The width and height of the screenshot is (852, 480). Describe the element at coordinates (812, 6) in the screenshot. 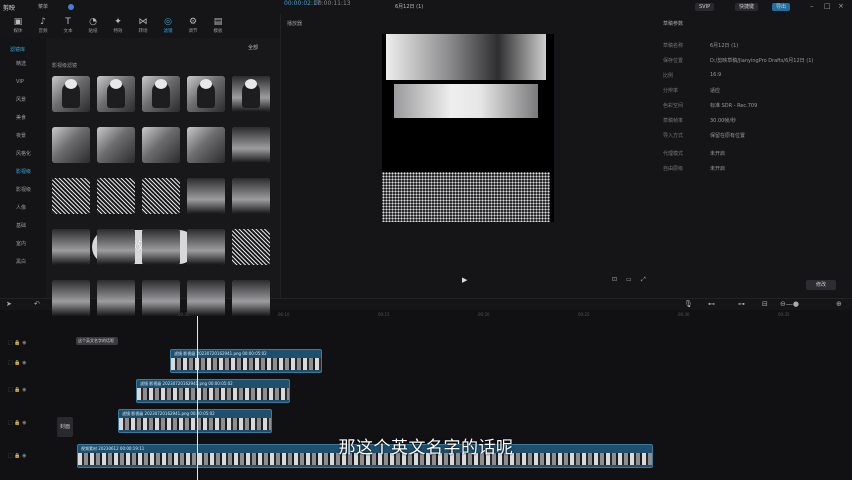

I see `minimize-icon: –` at that location.